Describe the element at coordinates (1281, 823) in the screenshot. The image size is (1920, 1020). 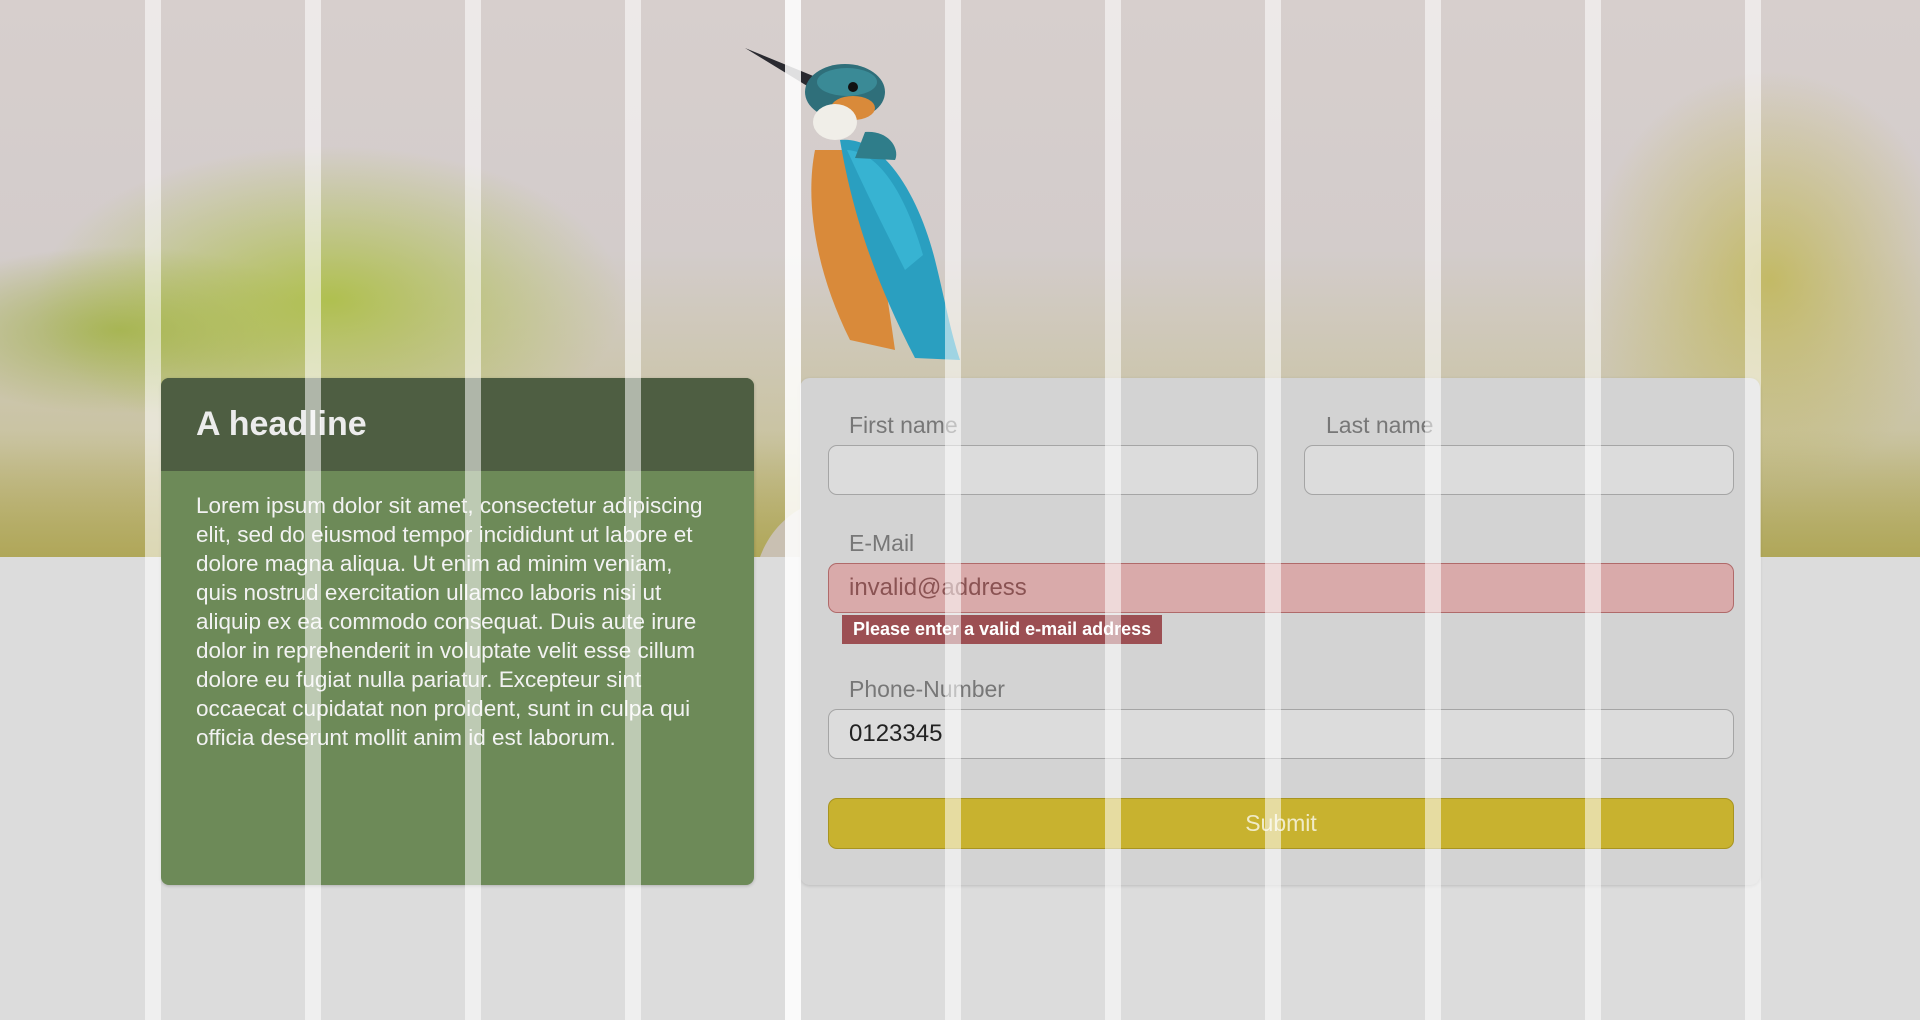
I see `submit-button: Submit` at that location.